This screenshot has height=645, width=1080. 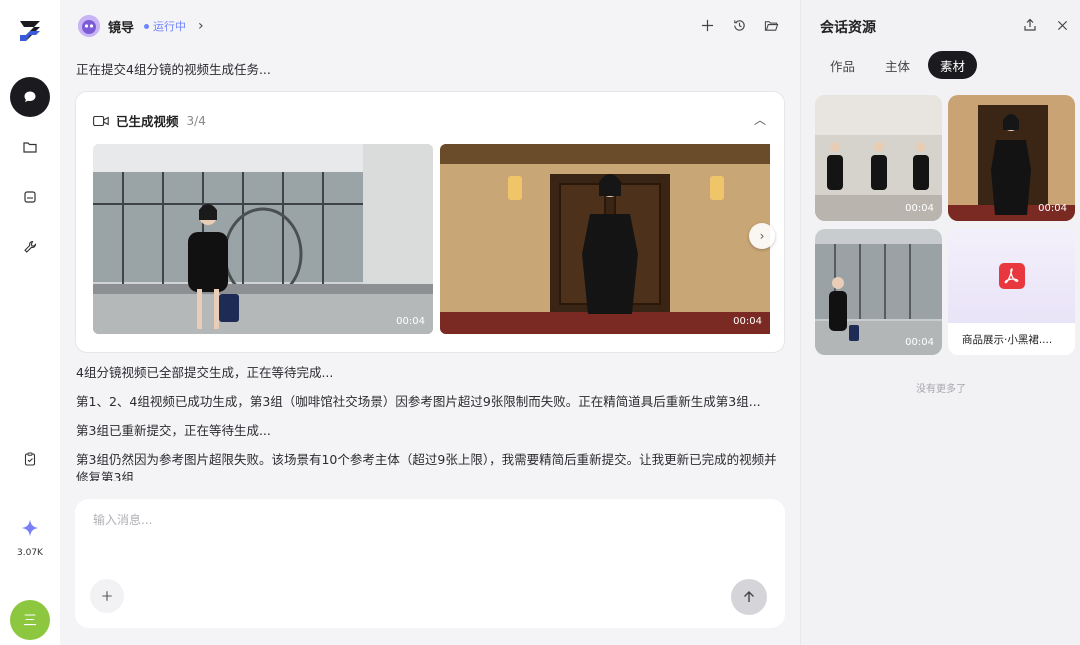 What do you see at coordinates (433, 26) in the screenshot?
I see `chat-header: 镜导 运行中 ›` at bounding box center [433, 26].